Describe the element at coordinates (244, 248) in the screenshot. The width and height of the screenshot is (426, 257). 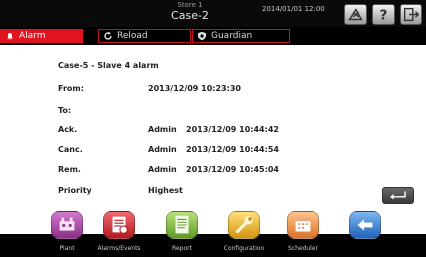
I see `dock-configuration-label: Configuration` at that location.